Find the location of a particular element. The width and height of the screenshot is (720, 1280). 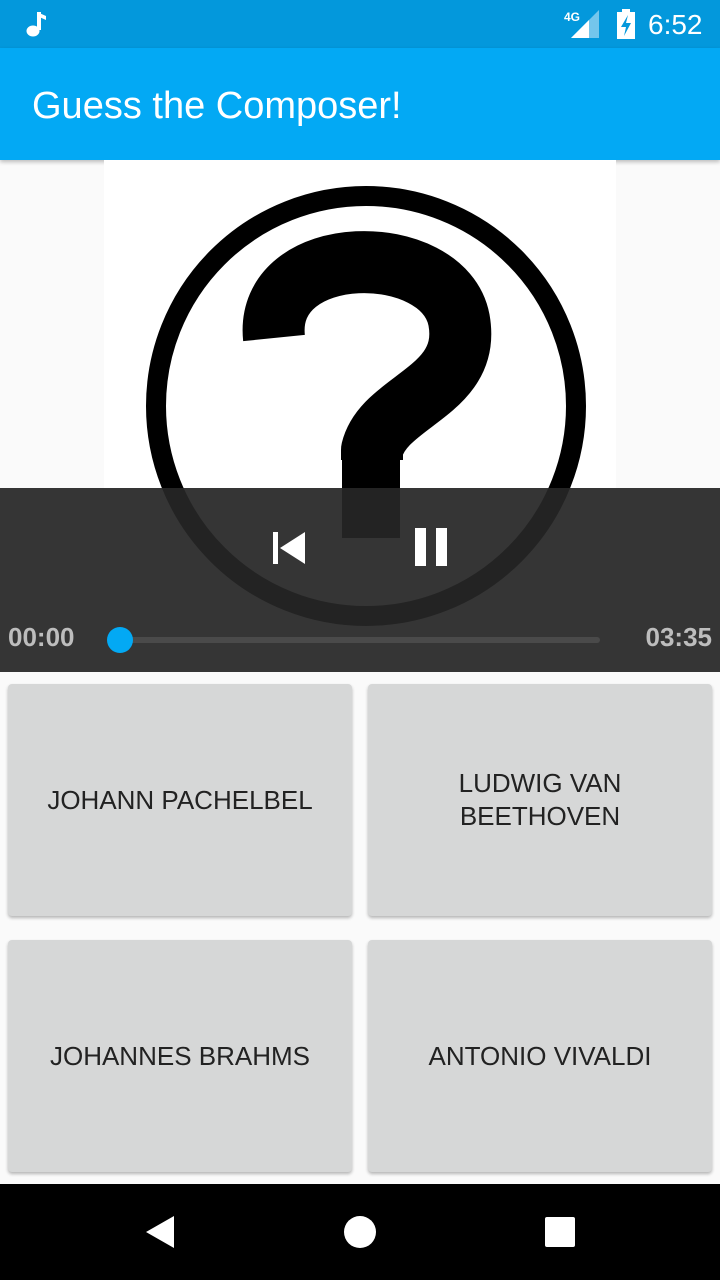

pause-button is located at coordinates (432, 548).